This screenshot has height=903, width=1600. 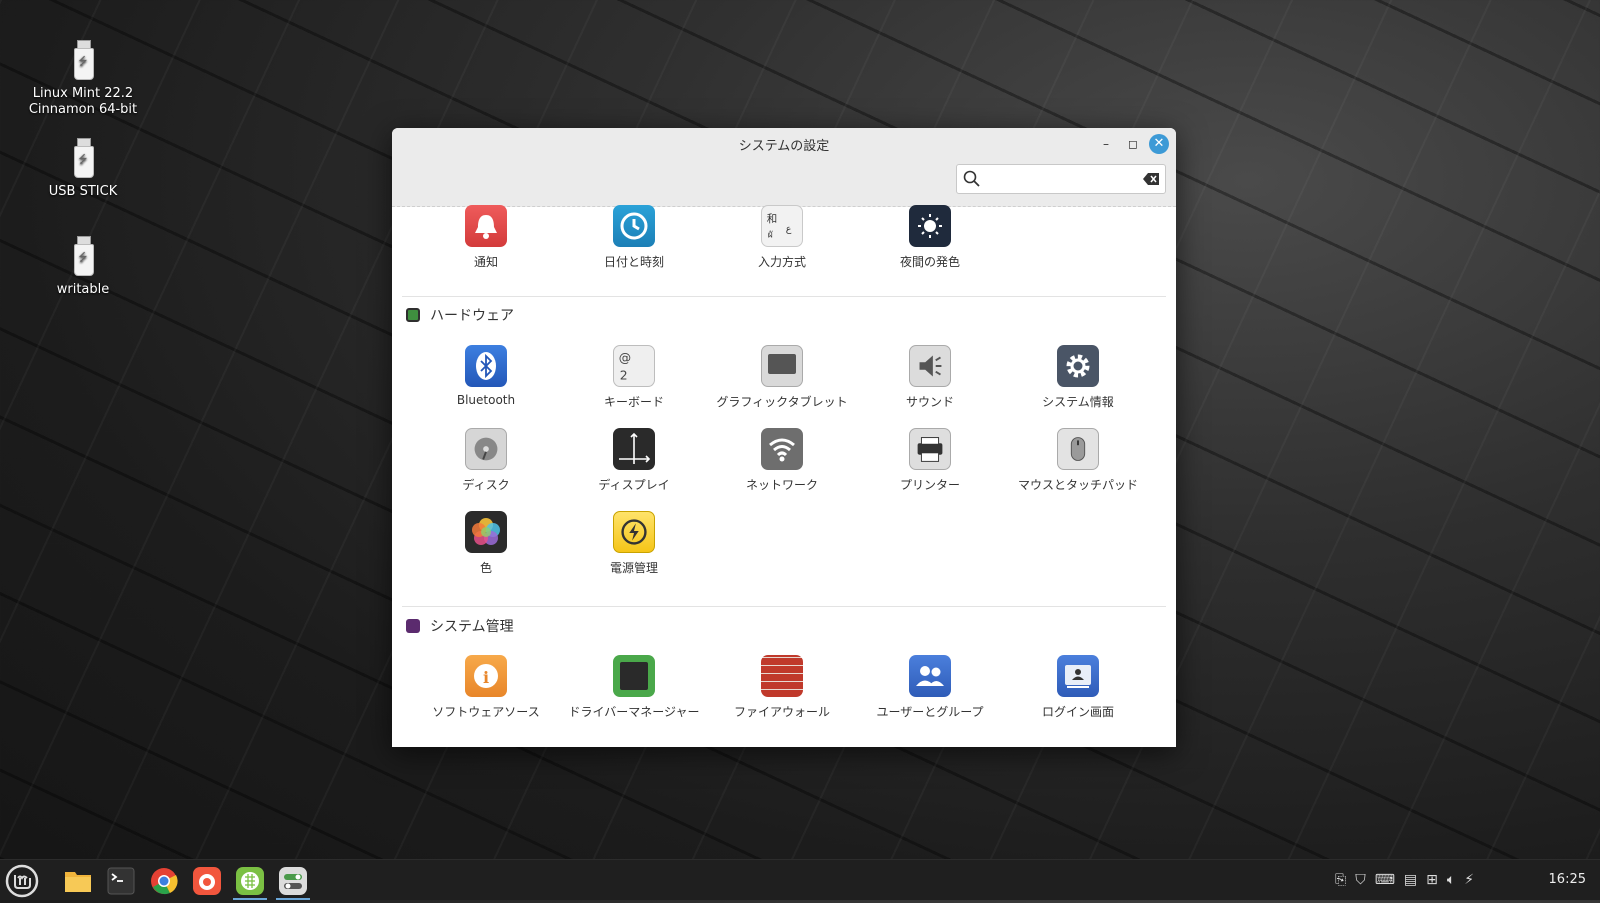 I want to click on applet-label: 電源管理, so click(x=633, y=568).